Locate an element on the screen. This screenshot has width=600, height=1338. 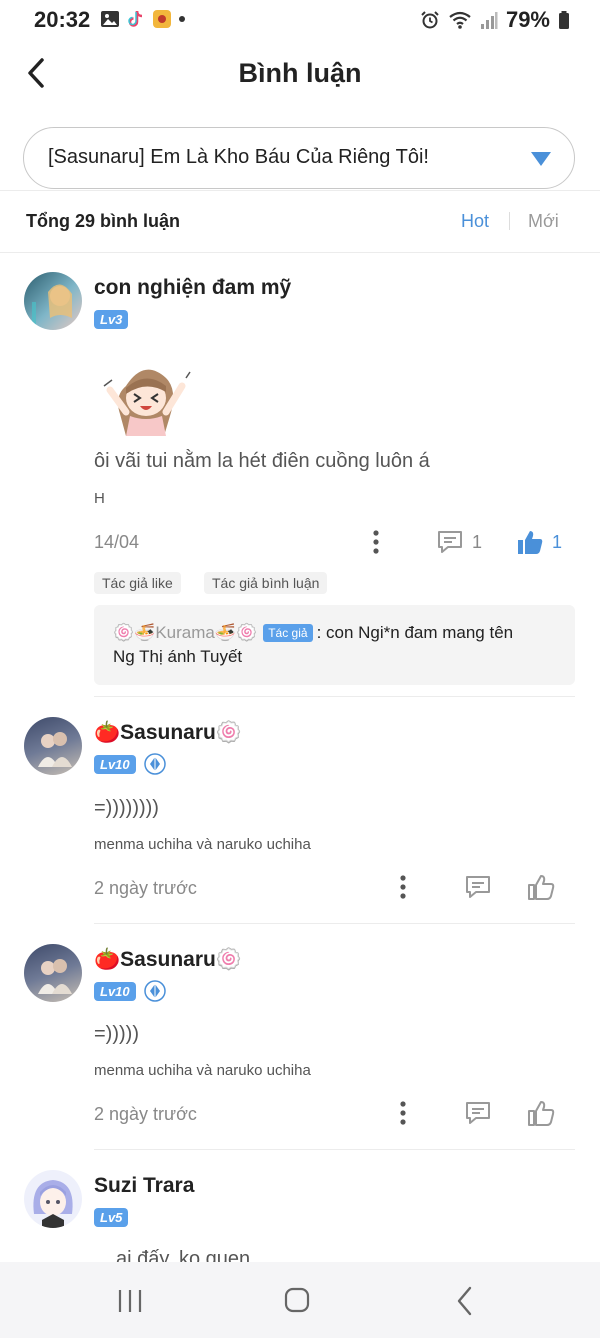
thumbs-up-filled-icon is located at coordinates (530, 542).